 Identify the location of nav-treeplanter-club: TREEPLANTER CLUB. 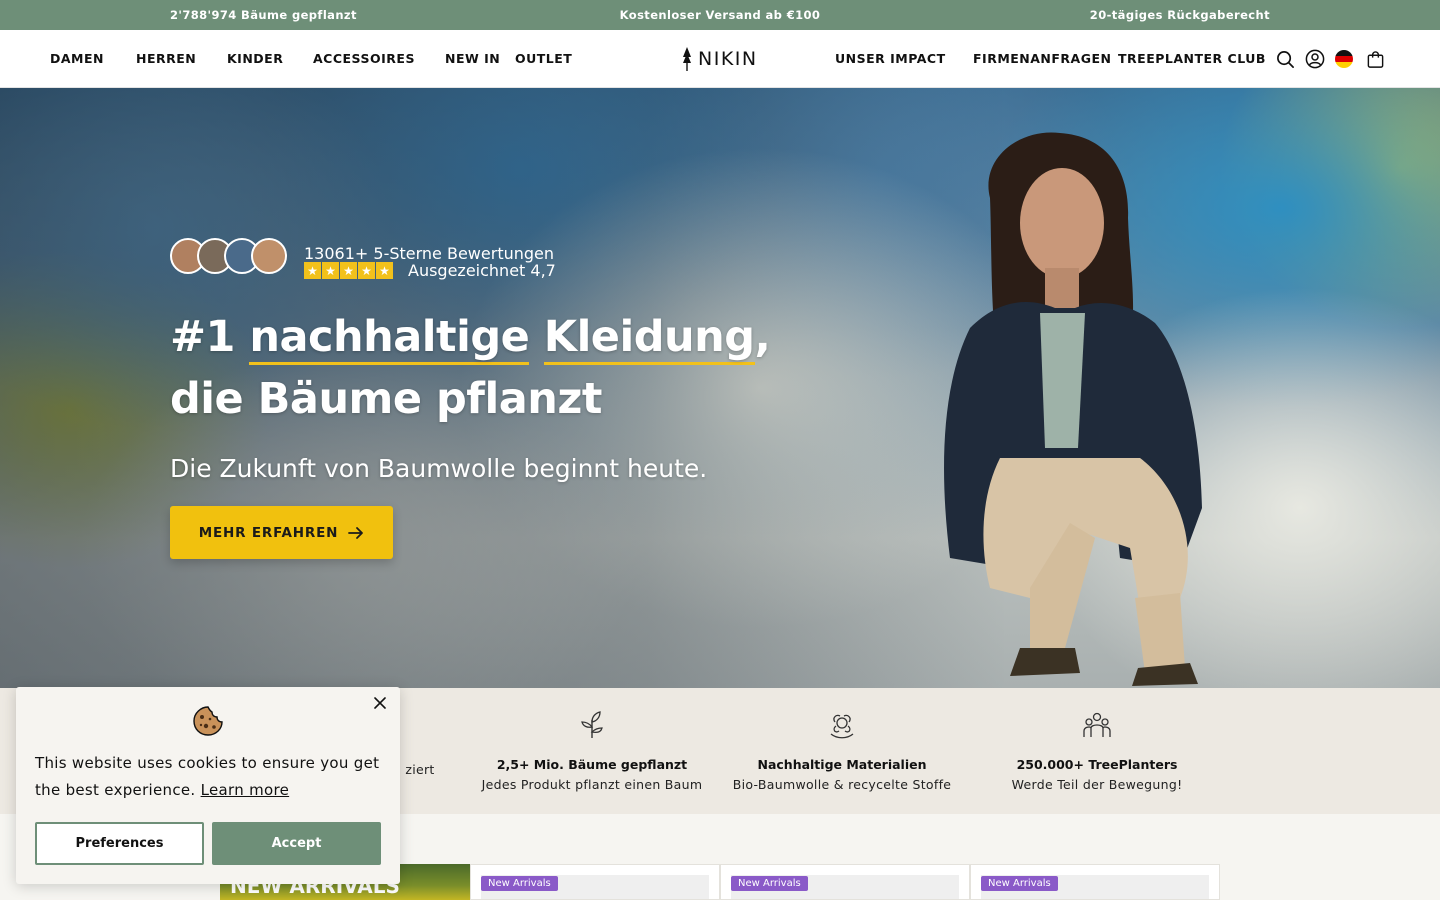
(1192, 58).